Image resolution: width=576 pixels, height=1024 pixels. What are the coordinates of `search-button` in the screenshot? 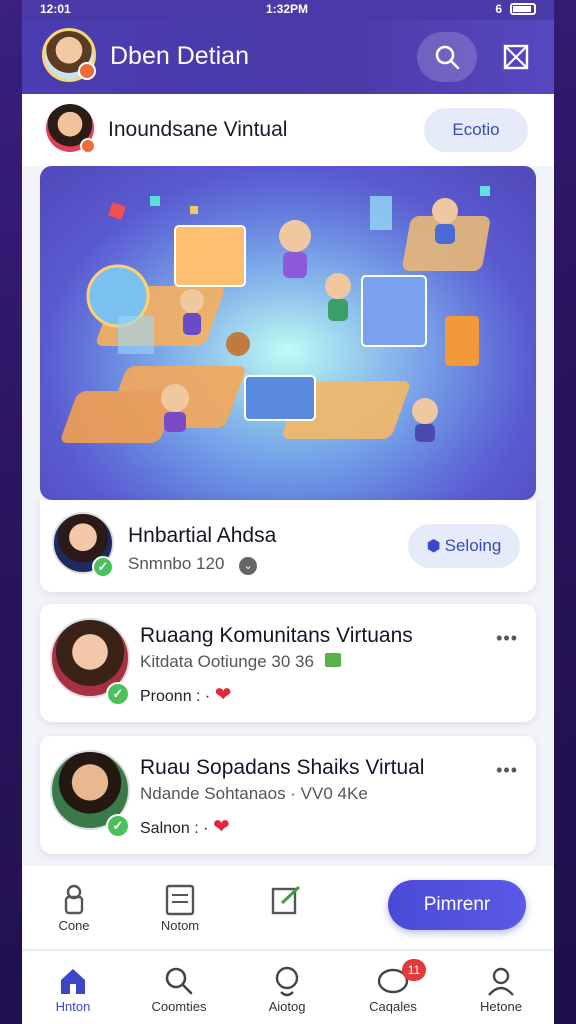 It's located at (447, 57).